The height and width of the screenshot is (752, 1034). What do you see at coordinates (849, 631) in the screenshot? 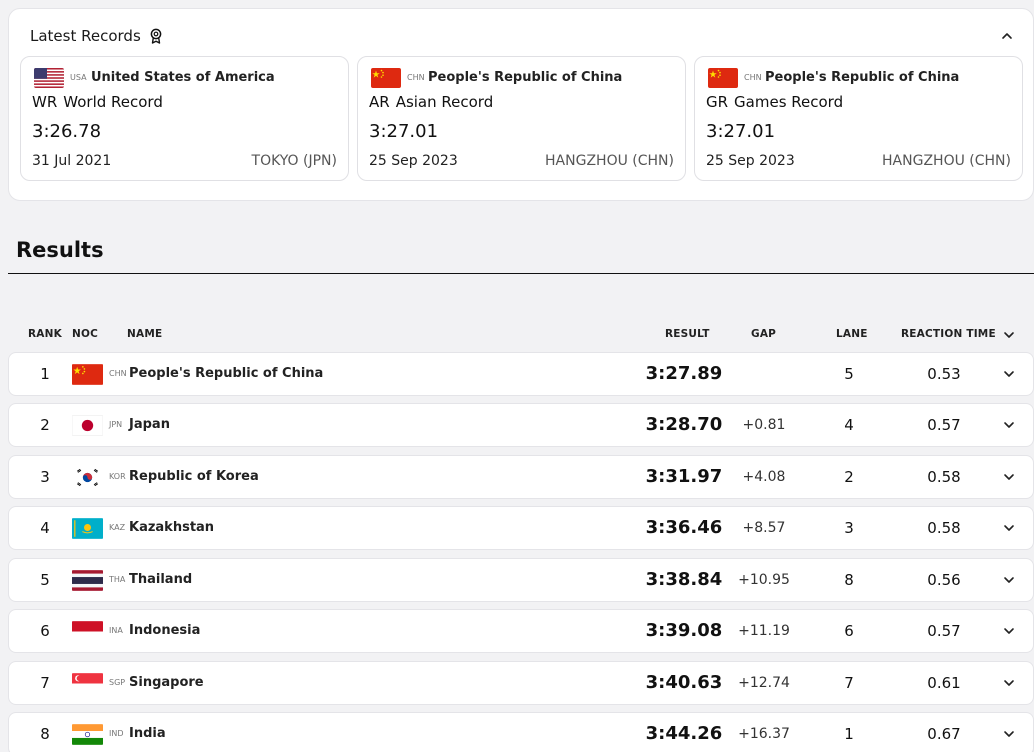
I see `row-lane: 6` at bounding box center [849, 631].